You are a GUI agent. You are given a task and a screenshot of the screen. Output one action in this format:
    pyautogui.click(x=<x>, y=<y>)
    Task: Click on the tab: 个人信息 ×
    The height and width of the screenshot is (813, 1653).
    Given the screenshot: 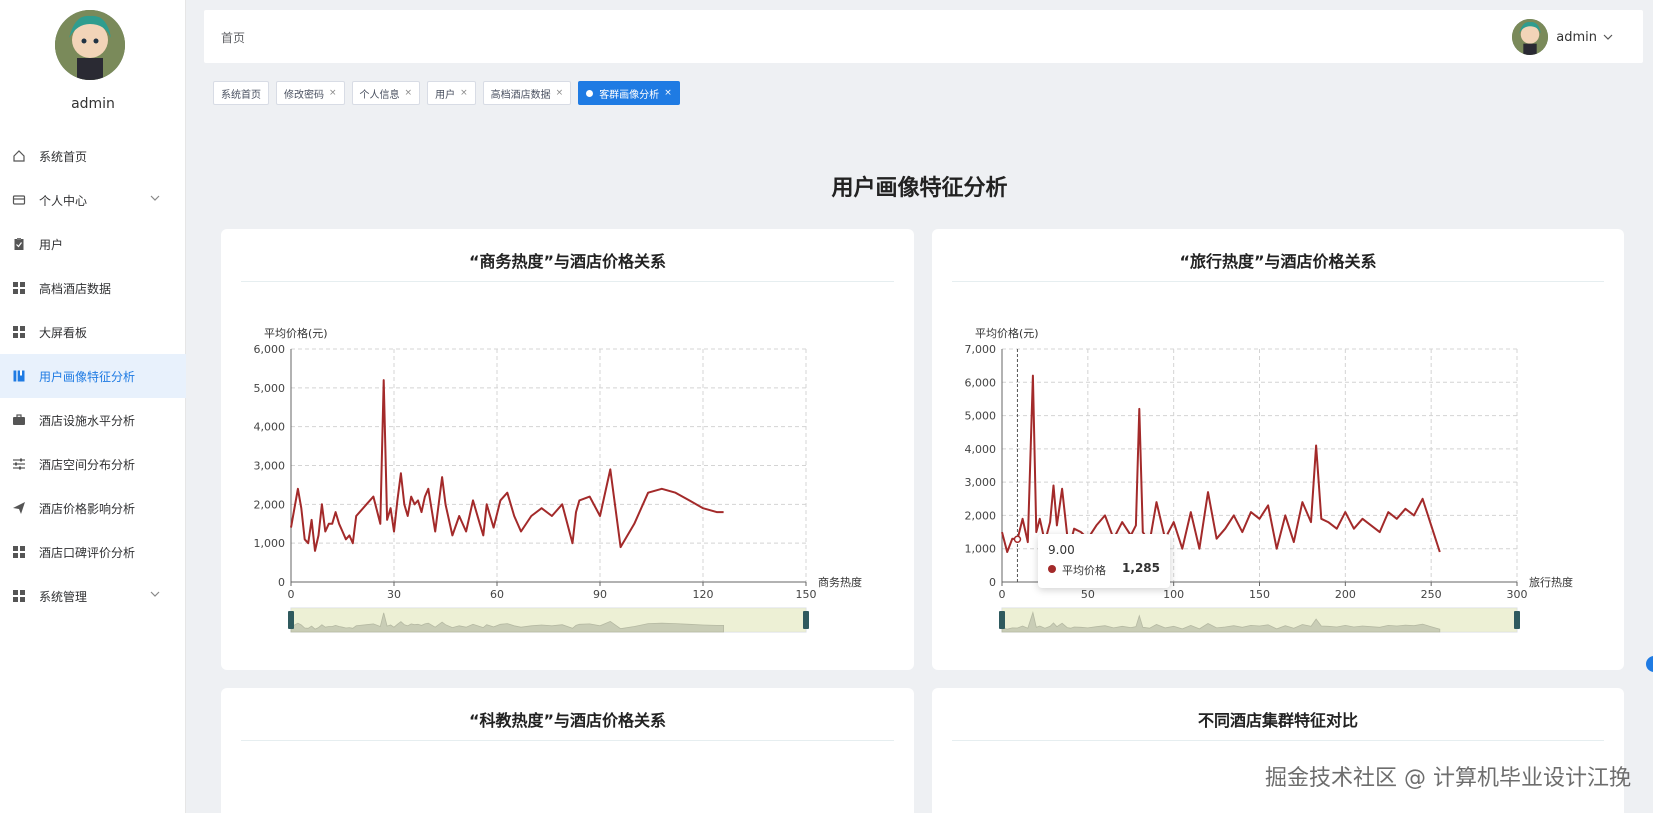 What is the action you would take?
    pyautogui.click(x=386, y=93)
    